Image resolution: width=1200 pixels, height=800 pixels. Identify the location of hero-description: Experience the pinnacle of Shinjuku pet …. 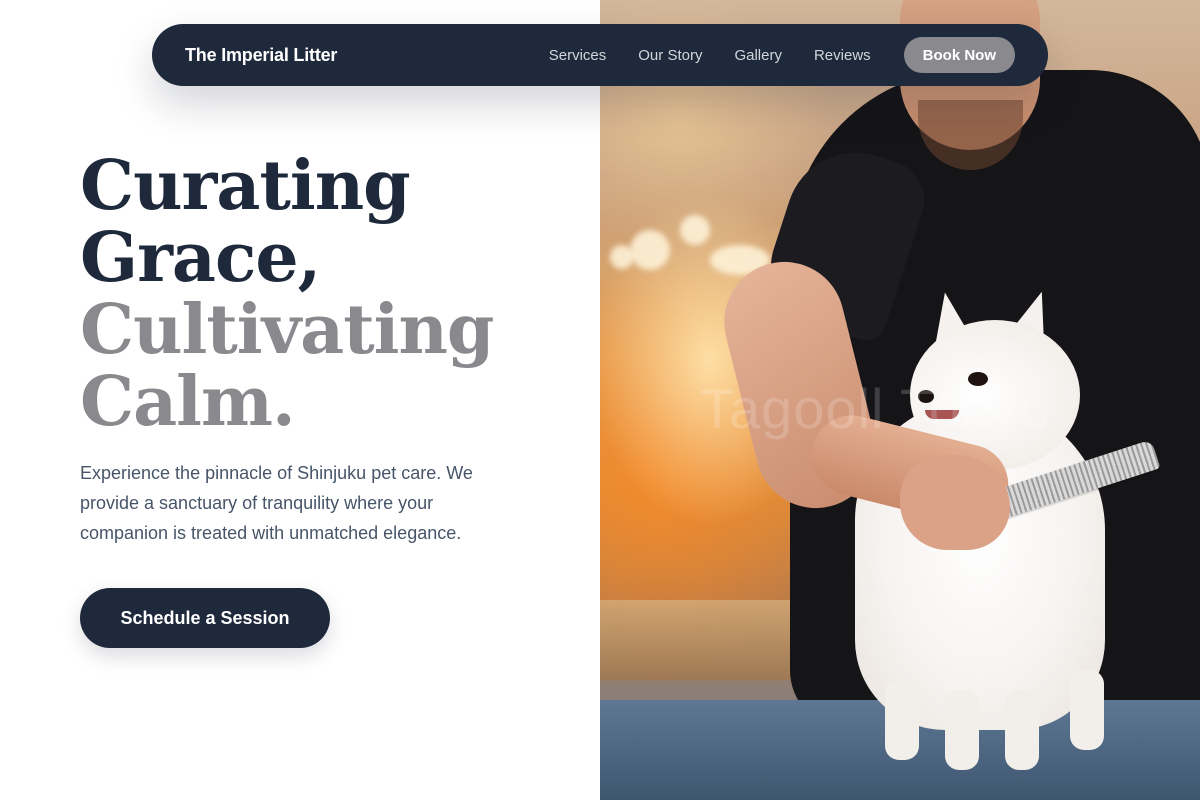
(276, 503).